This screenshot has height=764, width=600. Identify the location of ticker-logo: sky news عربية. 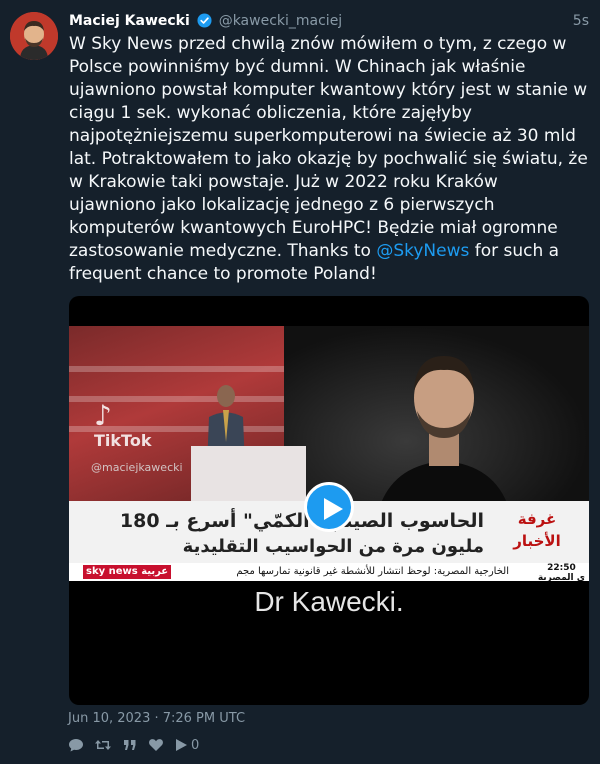
(127, 572).